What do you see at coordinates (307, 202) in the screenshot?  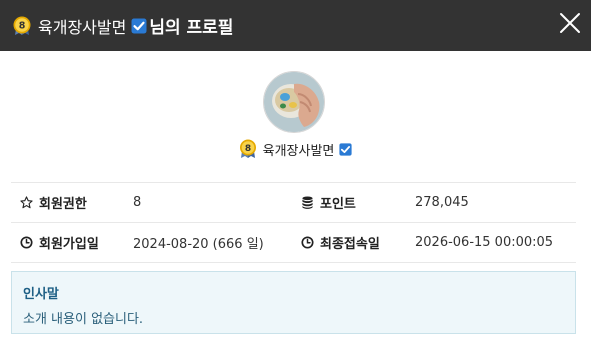 I see `database-icon` at bounding box center [307, 202].